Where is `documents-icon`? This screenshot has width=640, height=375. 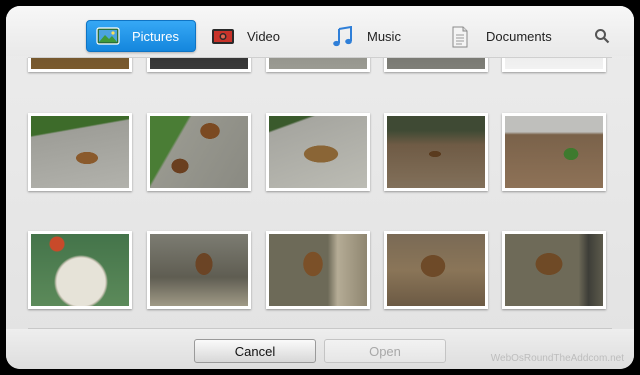
documents-icon is located at coordinates (462, 37).